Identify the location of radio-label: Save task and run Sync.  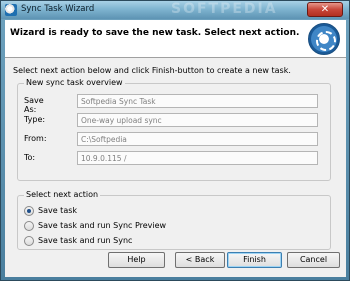
(85, 240).